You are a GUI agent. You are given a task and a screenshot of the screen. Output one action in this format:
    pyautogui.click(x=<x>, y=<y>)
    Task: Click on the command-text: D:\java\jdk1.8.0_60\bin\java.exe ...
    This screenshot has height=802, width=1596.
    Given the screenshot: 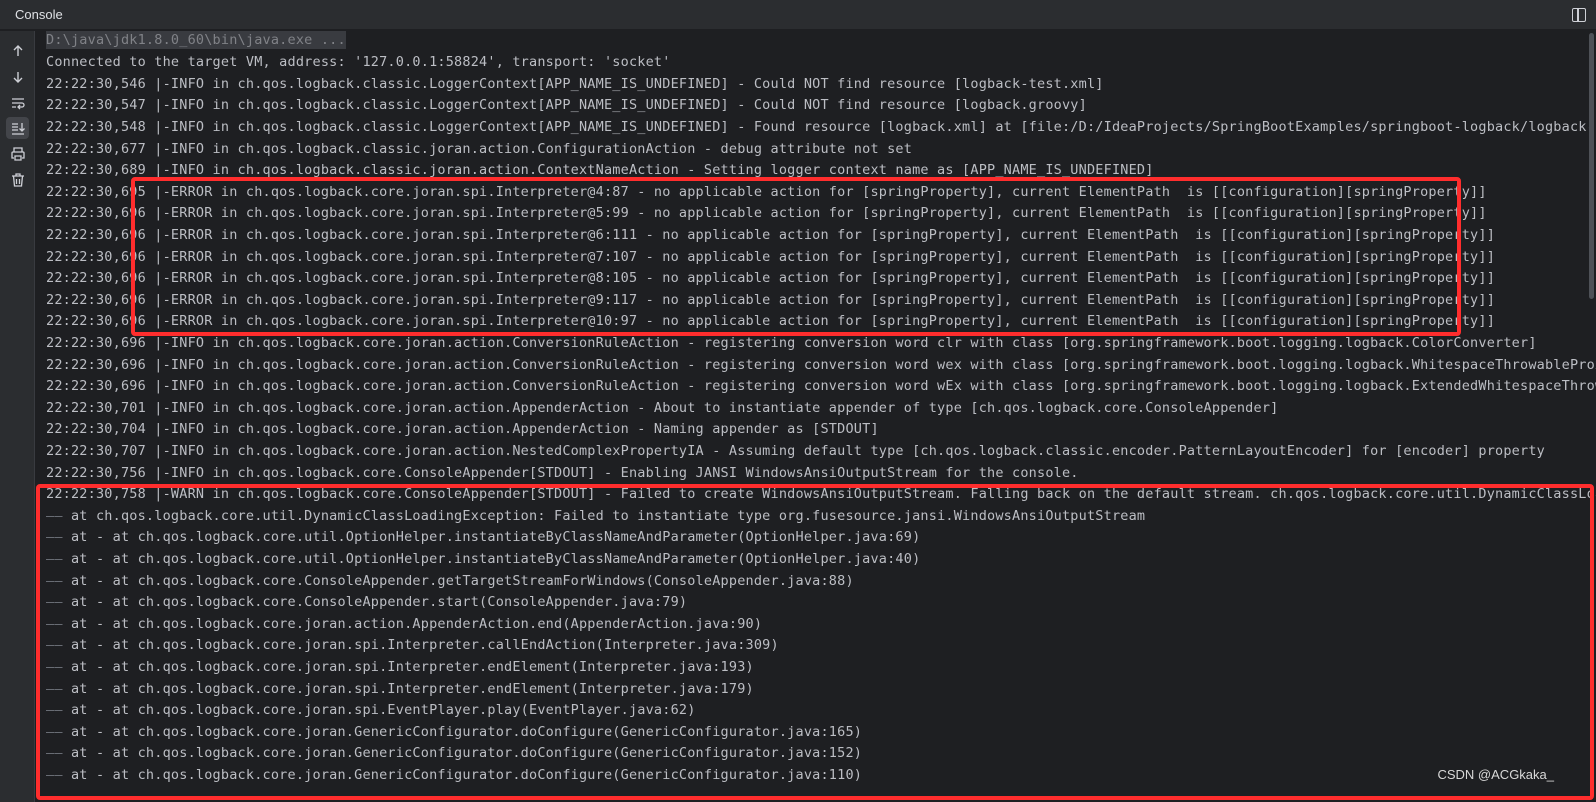 What is the action you would take?
    pyautogui.click(x=196, y=40)
    